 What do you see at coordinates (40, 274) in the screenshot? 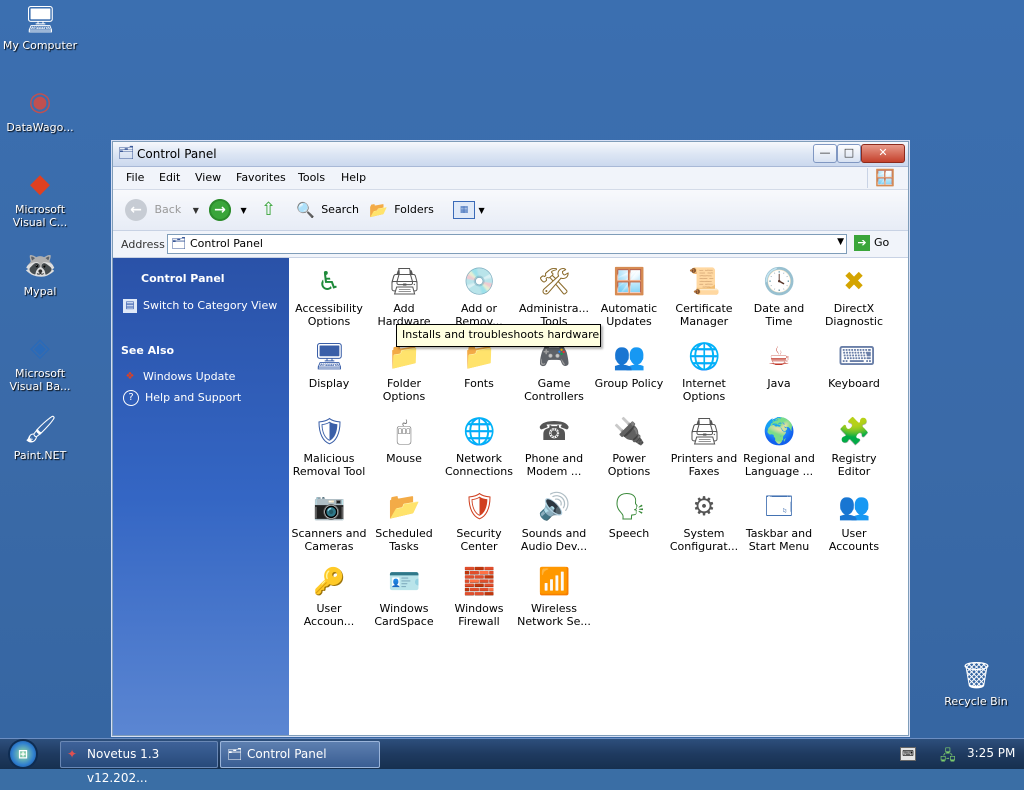
I see `desktop-icon-mypal: 🦝 Mypal` at bounding box center [40, 274].